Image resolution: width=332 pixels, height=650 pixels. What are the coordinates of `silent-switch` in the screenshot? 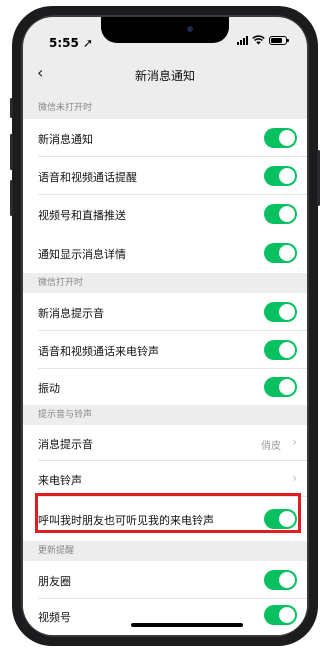 It's located at (11, 108).